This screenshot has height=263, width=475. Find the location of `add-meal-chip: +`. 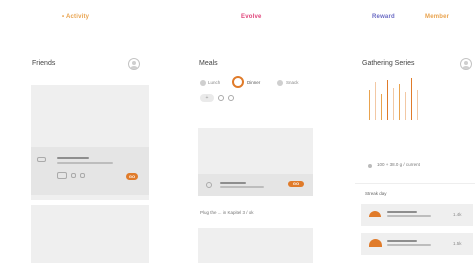

add-meal-chip: + is located at coordinates (207, 98).